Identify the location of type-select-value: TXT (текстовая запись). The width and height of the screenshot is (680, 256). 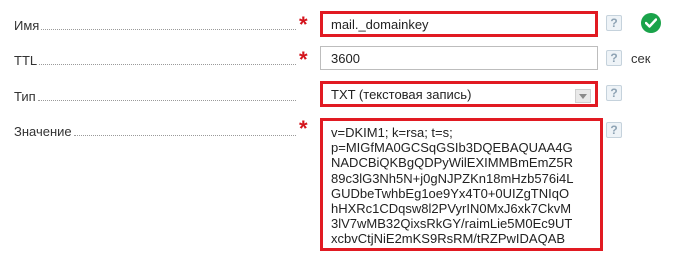
(401, 94).